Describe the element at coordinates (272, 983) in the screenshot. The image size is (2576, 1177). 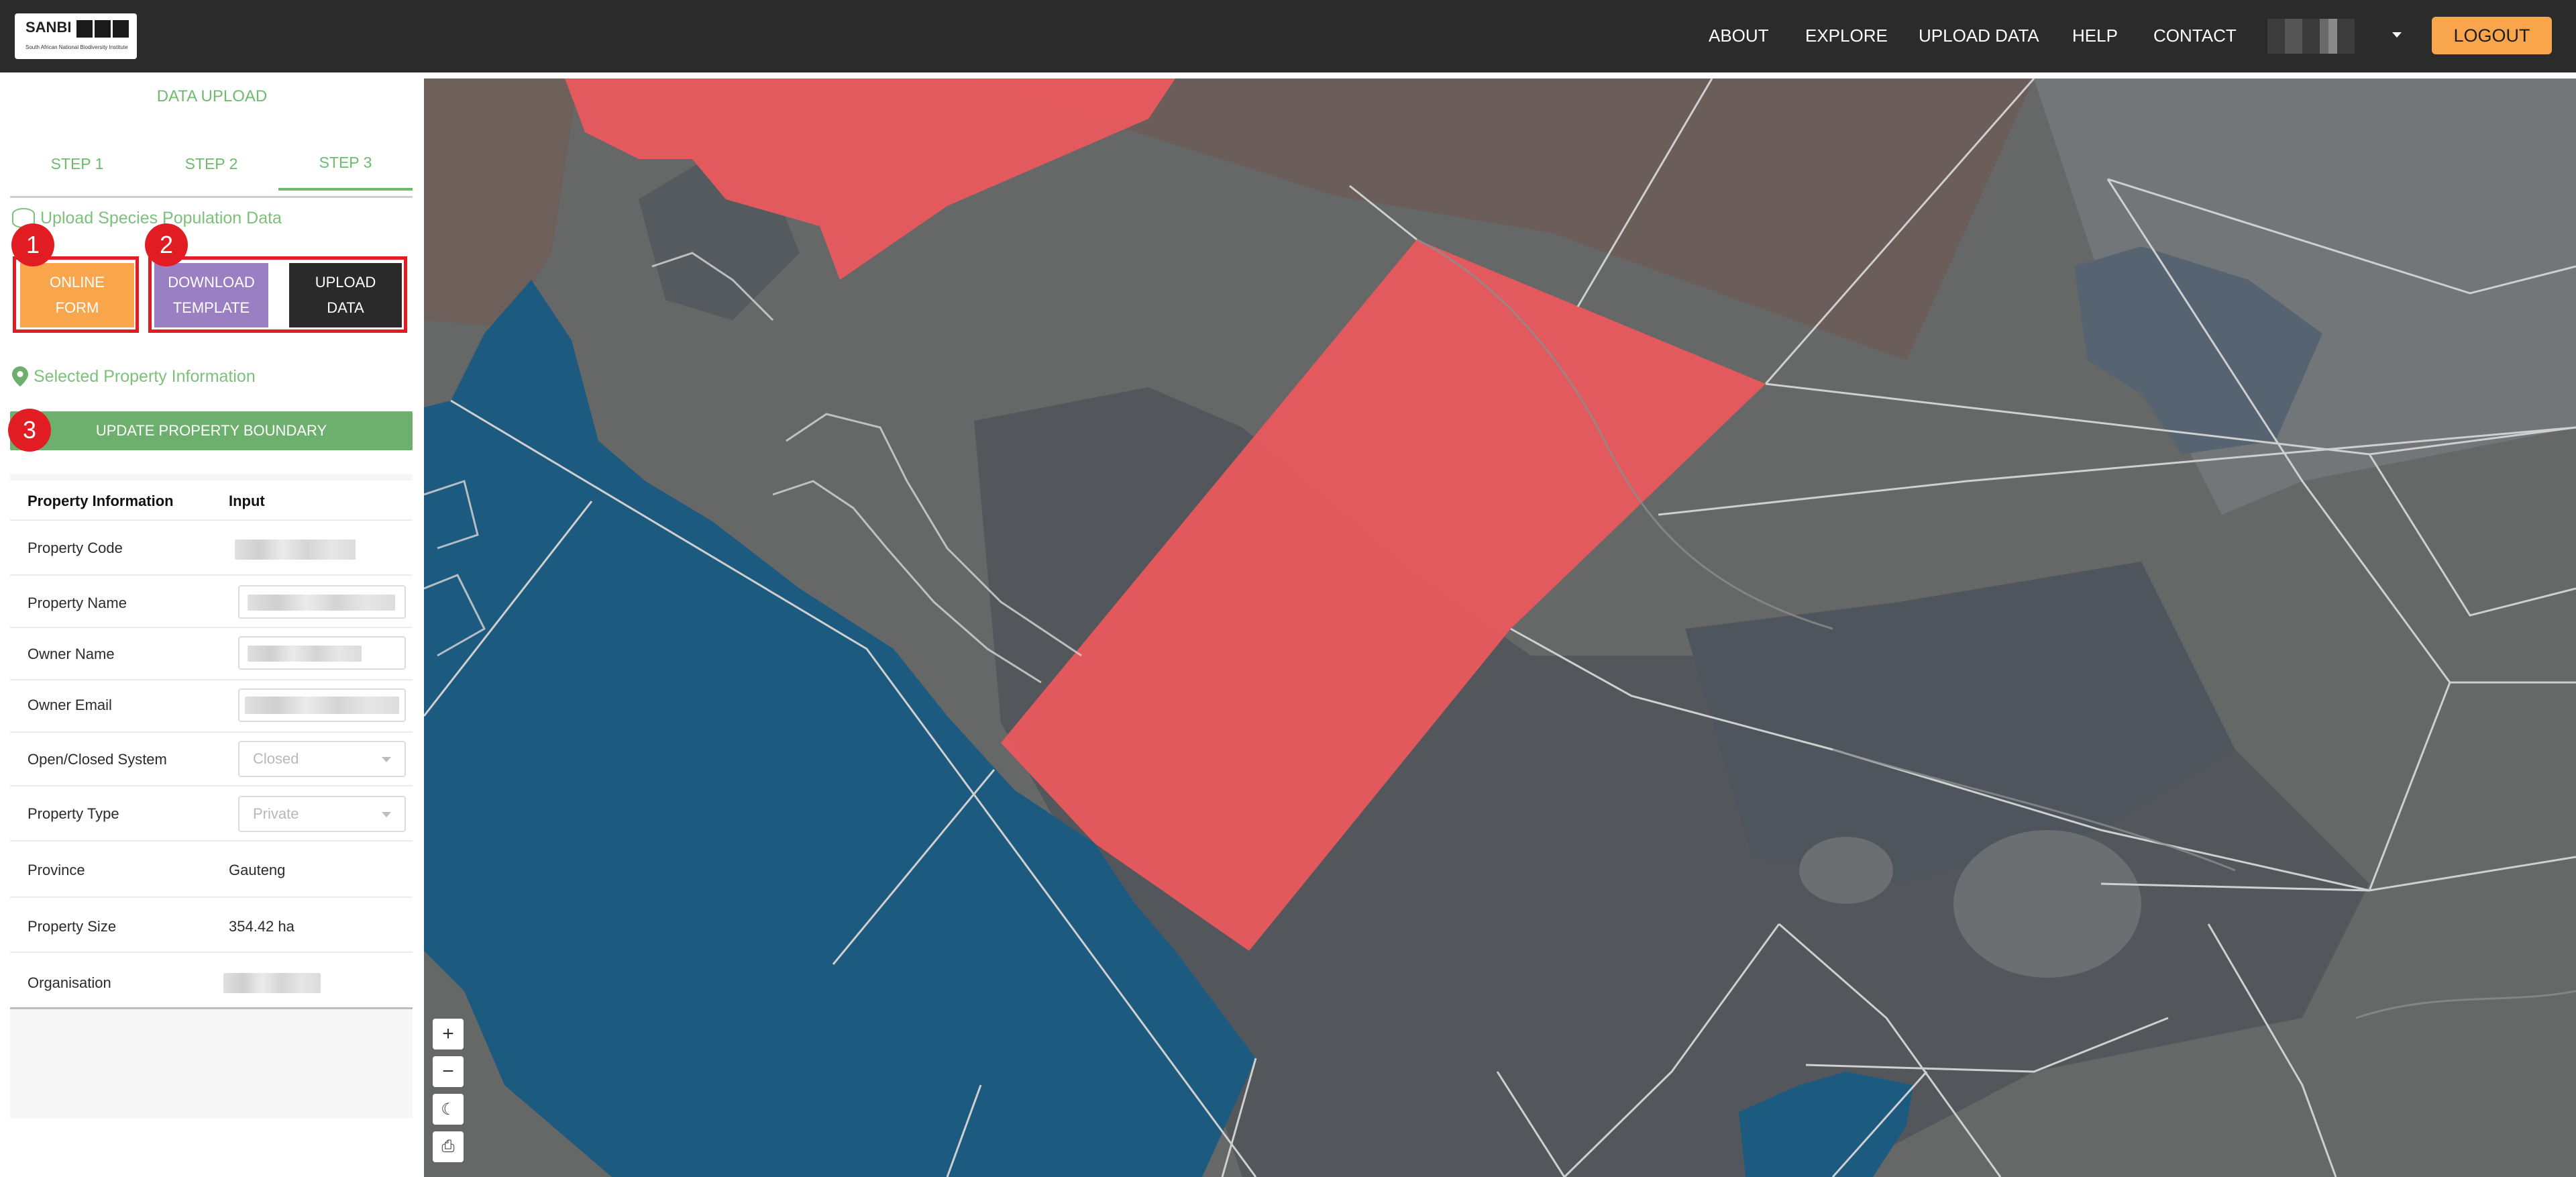
I see `organisation-value-redacted` at that location.